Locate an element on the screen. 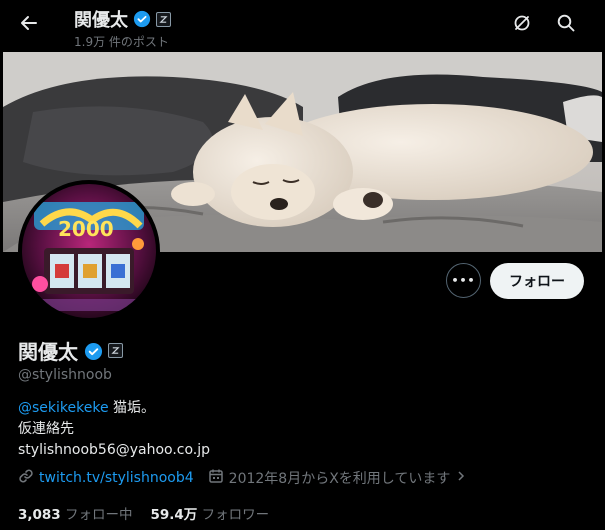 The height and width of the screenshot is (530, 605). back-button is located at coordinates (29, 25).